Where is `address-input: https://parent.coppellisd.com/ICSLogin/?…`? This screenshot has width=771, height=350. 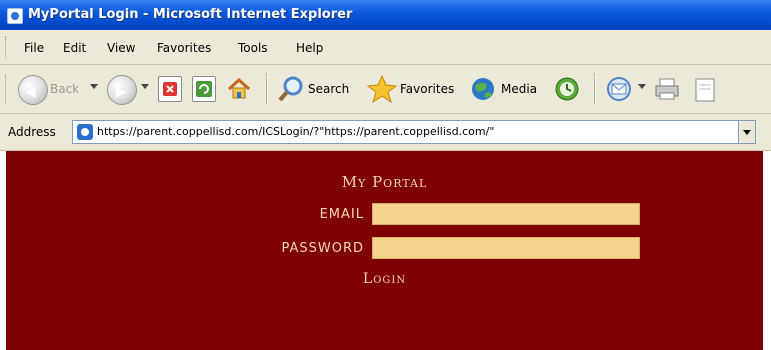
address-input: https://parent.coppellisd.com/ICSLogin/?… is located at coordinates (414, 132).